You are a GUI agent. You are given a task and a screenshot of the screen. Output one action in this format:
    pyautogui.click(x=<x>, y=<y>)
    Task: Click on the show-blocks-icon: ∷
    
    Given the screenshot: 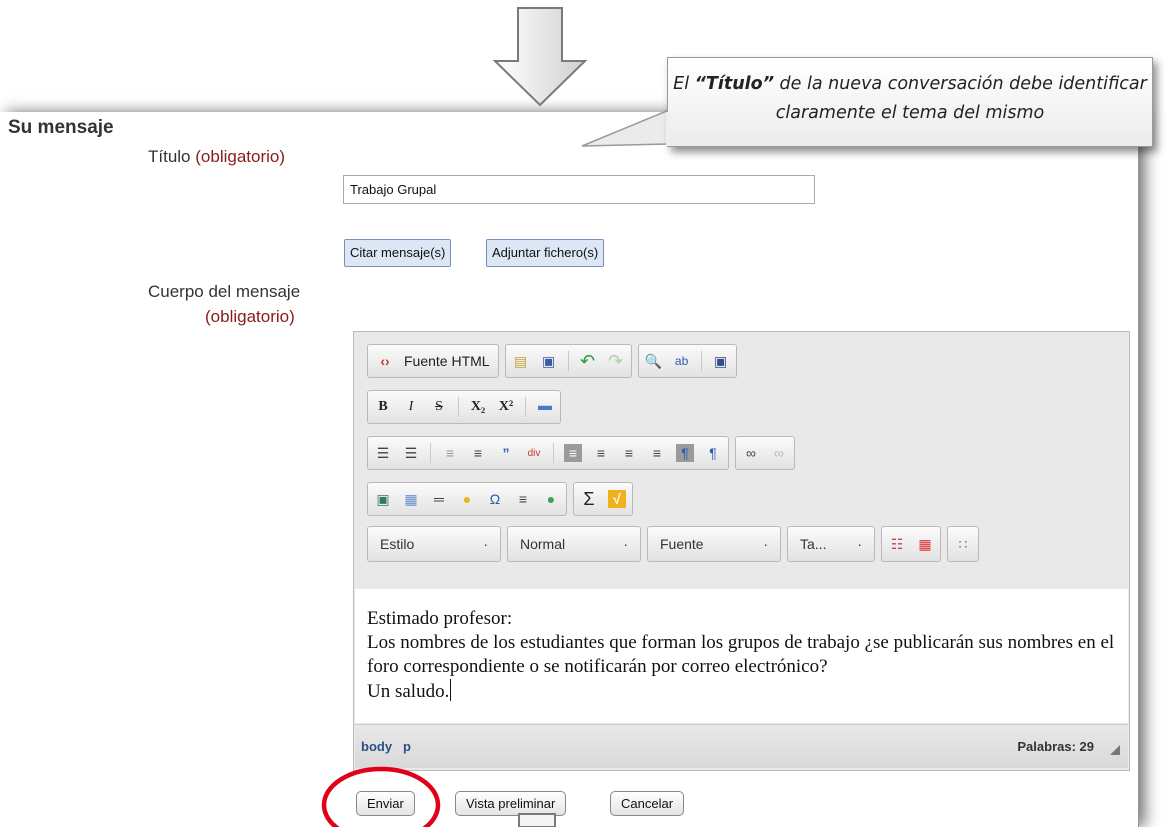 What is the action you would take?
    pyautogui.click(x=963, y=544)
    